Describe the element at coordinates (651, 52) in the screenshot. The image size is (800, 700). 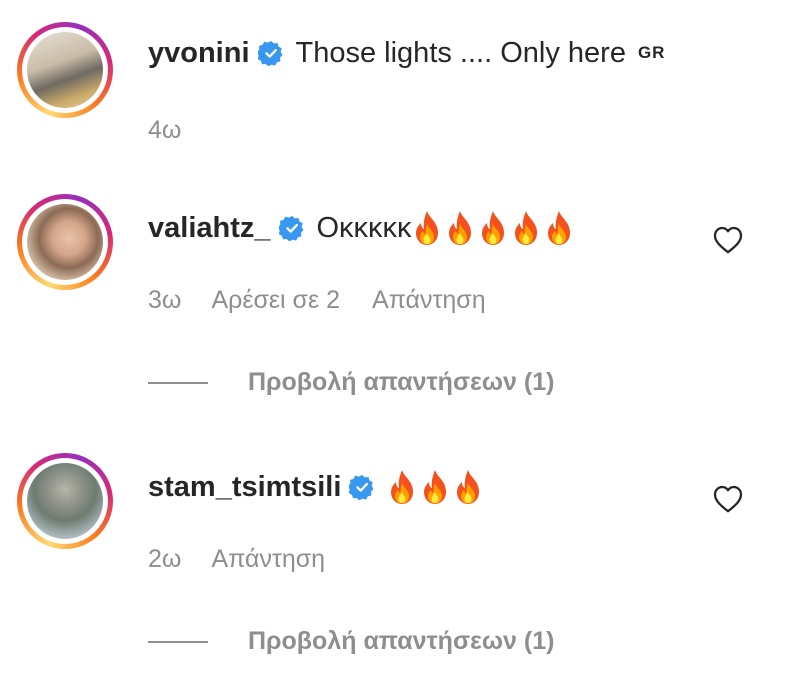
I see `flag-text: GR` at that location.